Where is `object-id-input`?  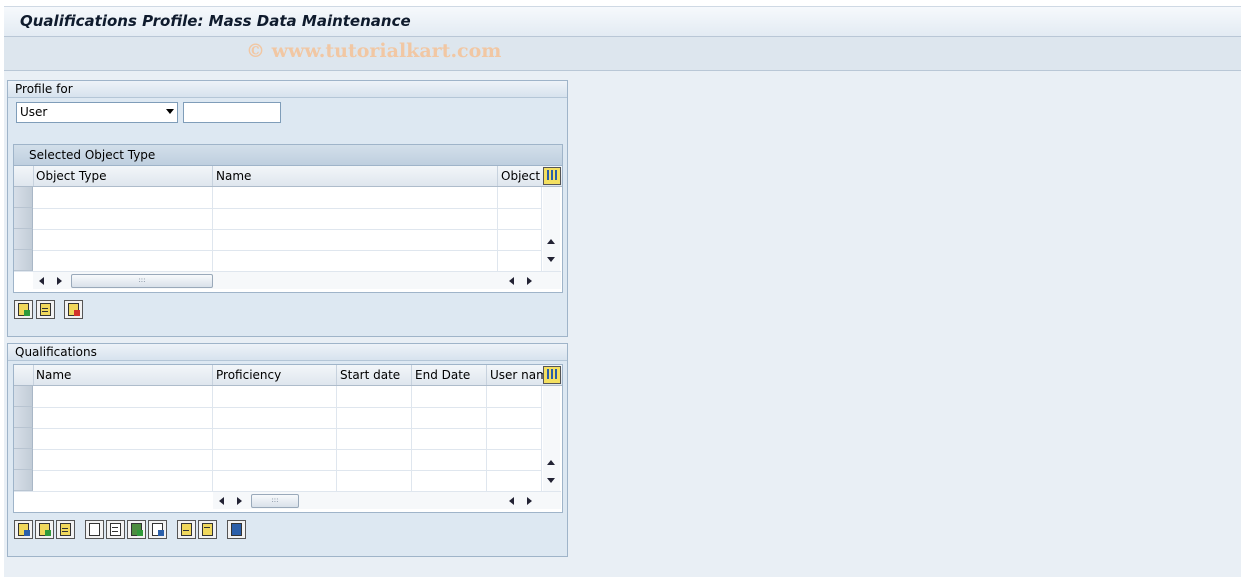 object-id-input is located at coordinates (232, 112).